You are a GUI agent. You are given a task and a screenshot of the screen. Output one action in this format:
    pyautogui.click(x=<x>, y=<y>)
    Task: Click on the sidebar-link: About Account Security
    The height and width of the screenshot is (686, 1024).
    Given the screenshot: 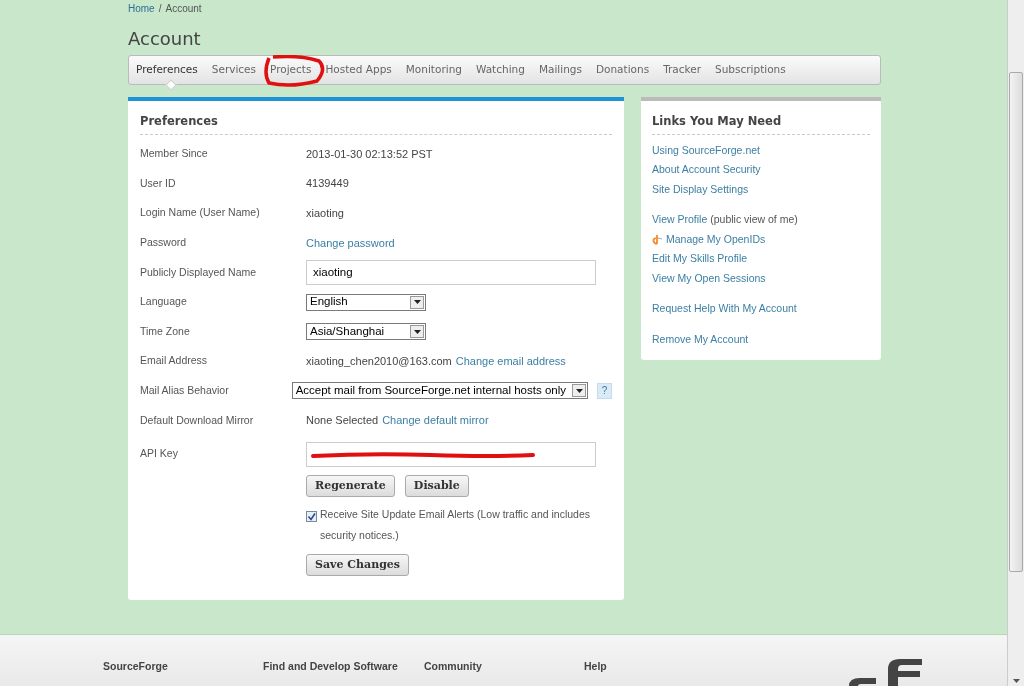 What is the action you would take?
    pyautogui.click(x=706, y=170)
    